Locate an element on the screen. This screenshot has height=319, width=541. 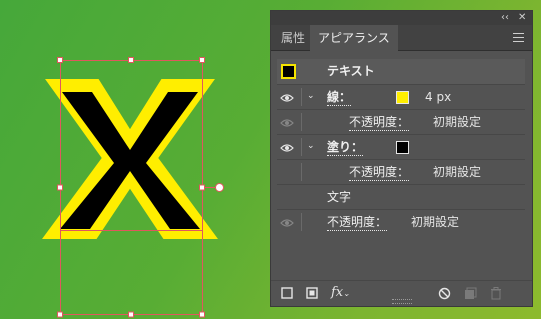
characters-row: 文字 is located at coordinates (401, 196).